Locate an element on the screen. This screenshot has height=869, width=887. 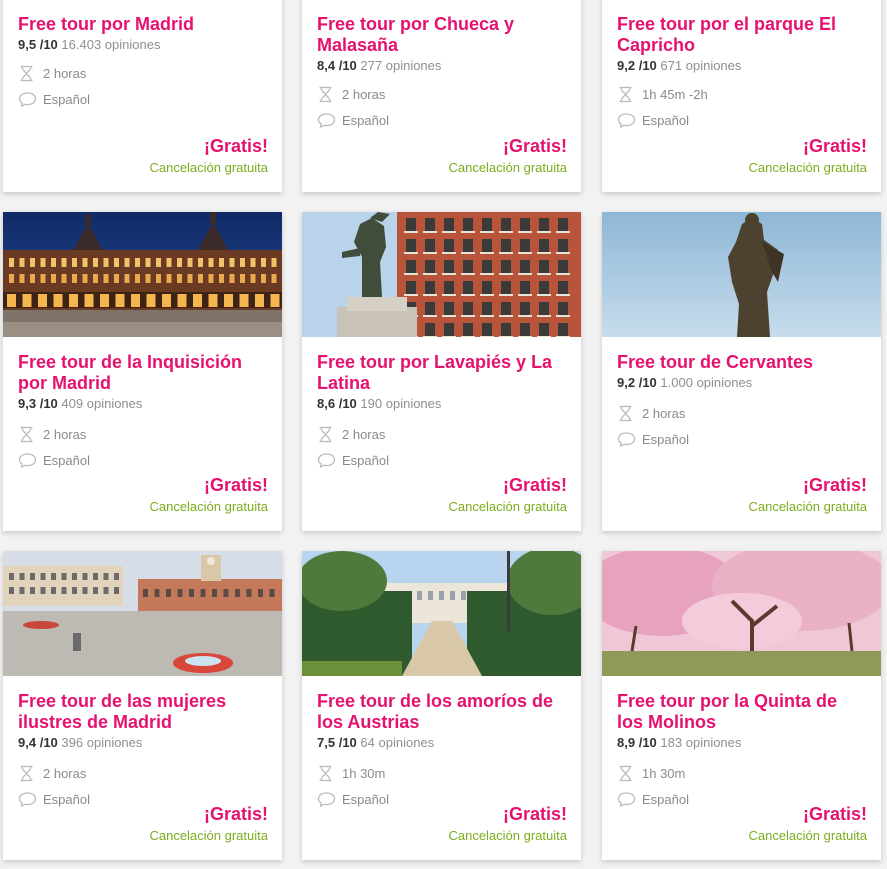
tour-title-line: los Molinos is located at coordinates (666, 722).